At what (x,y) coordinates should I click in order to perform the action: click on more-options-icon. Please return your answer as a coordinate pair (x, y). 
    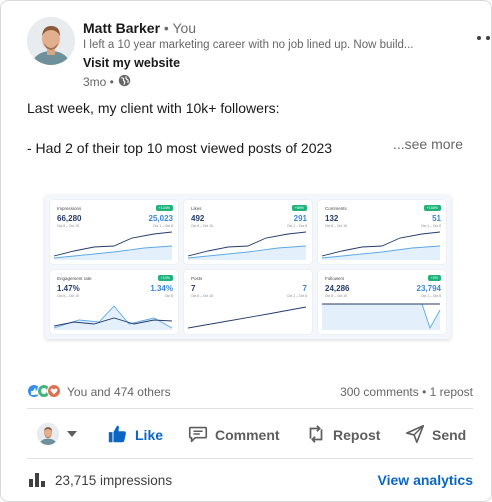
    Looking at the image, I should click on (484, 38).